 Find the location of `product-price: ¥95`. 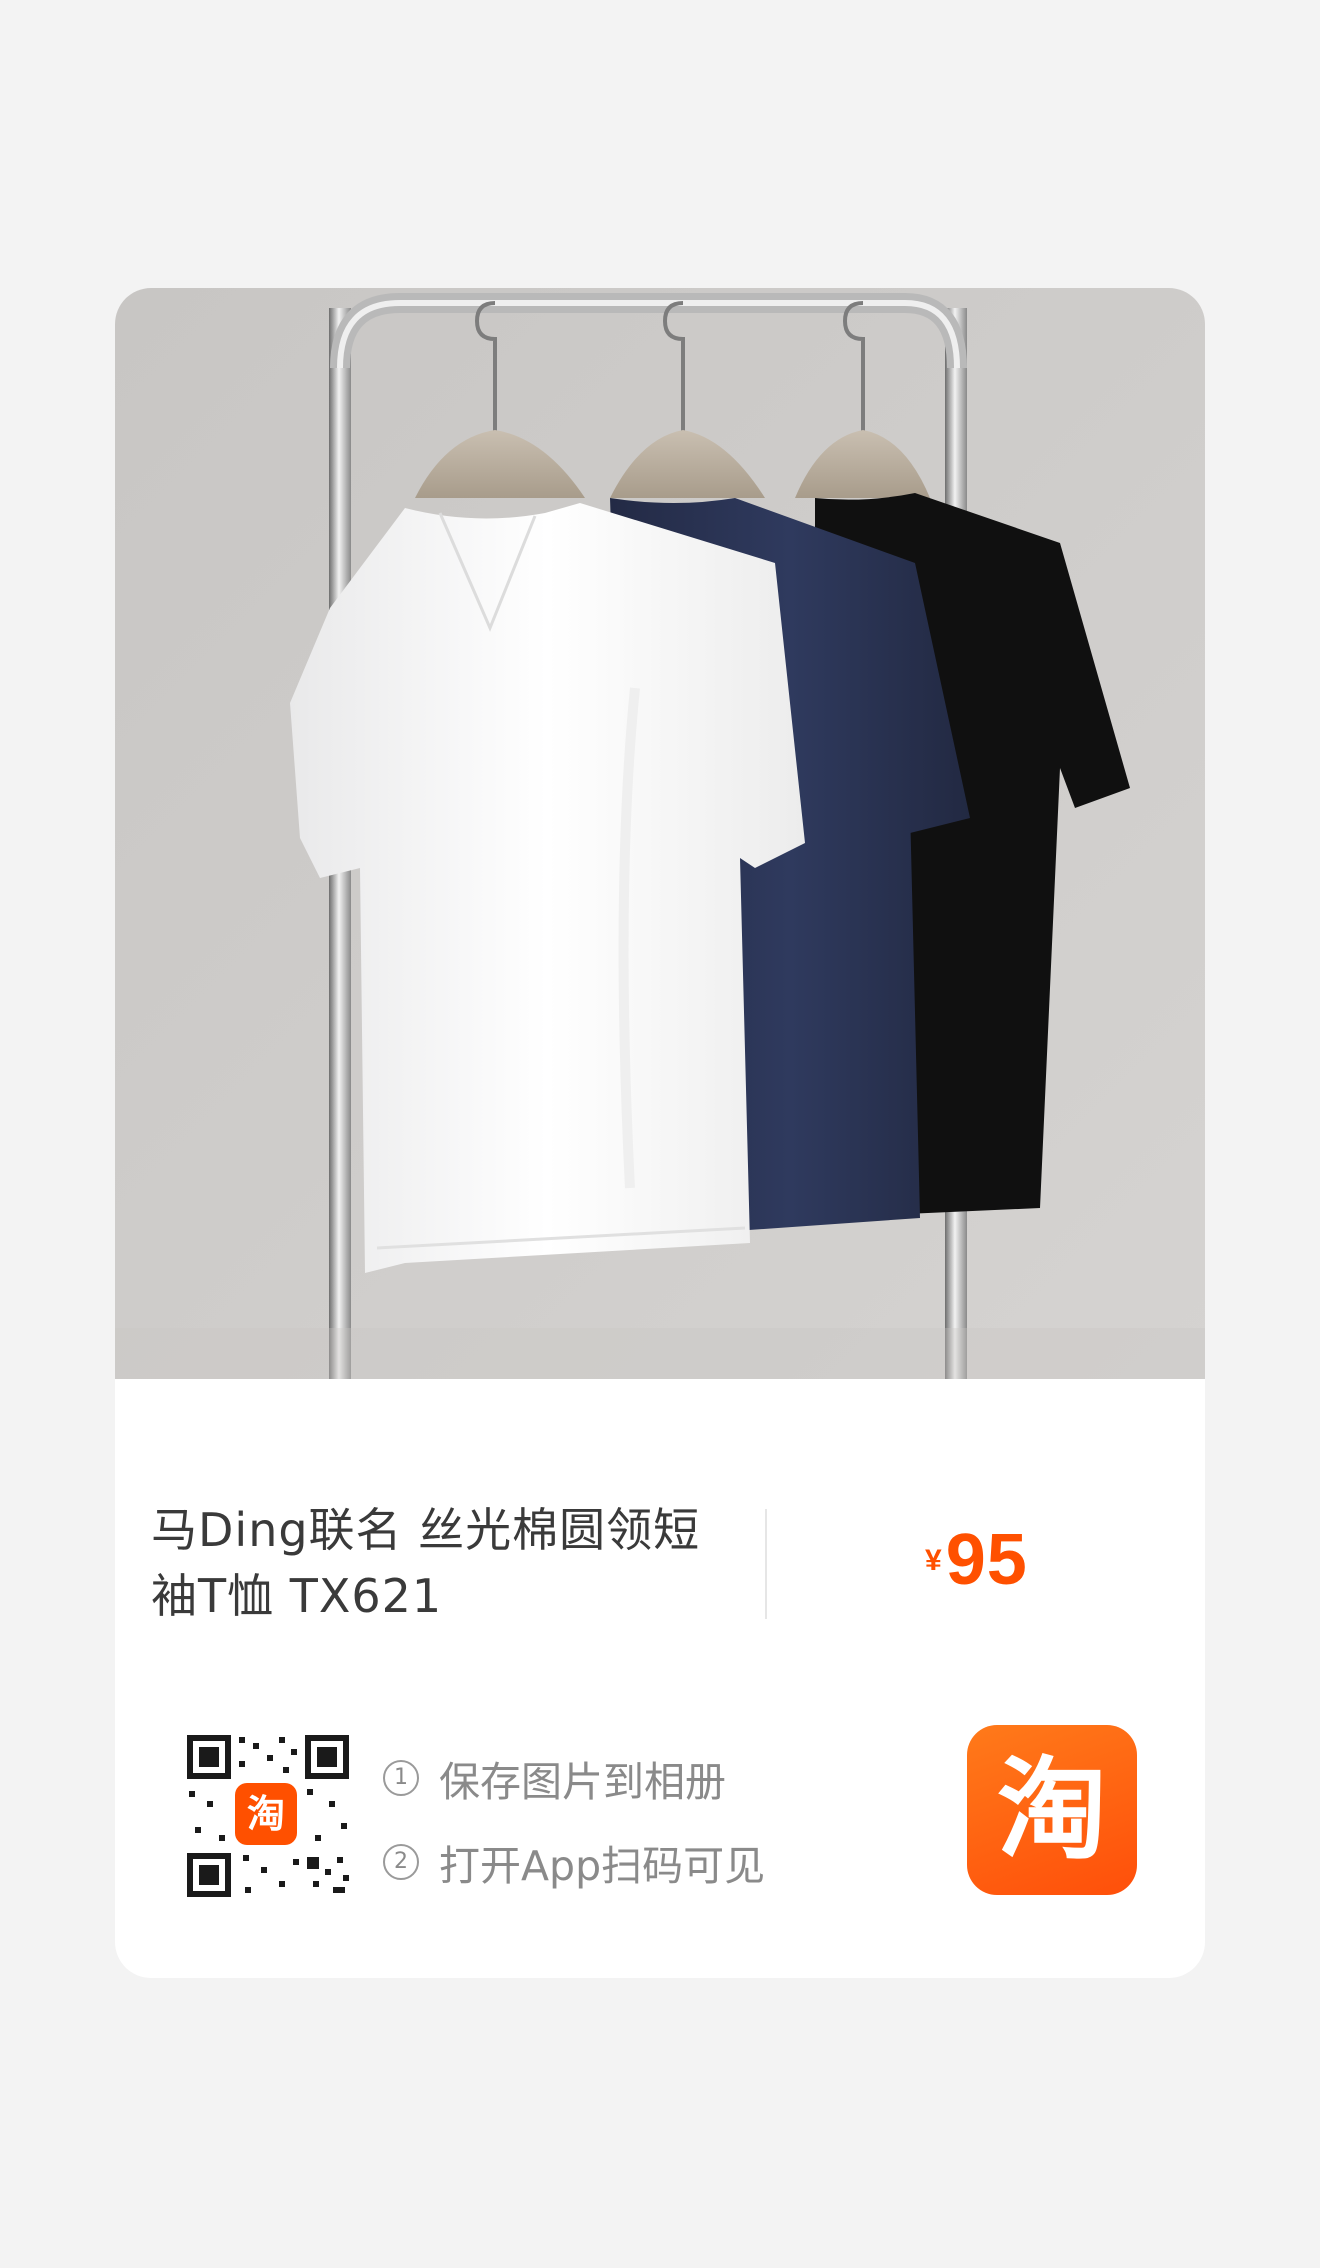

product-price: ¥95 is located at coordinates (976, 1560).